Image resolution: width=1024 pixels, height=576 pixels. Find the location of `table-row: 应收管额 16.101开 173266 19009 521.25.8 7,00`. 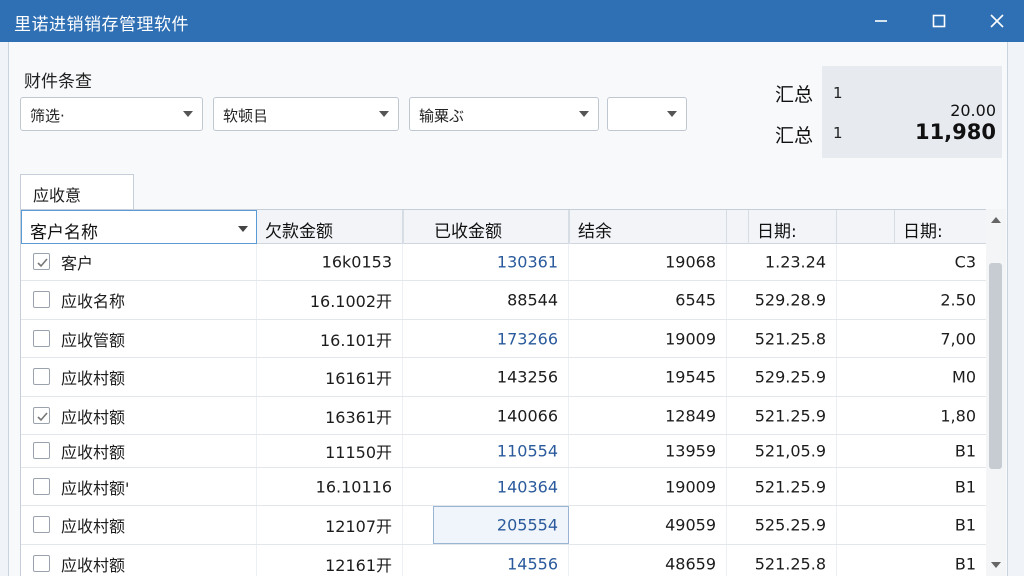

table-row: 应收管额 16.101开 173266 19009 521.25.8 7,00 is located at coordinates (503, 339).